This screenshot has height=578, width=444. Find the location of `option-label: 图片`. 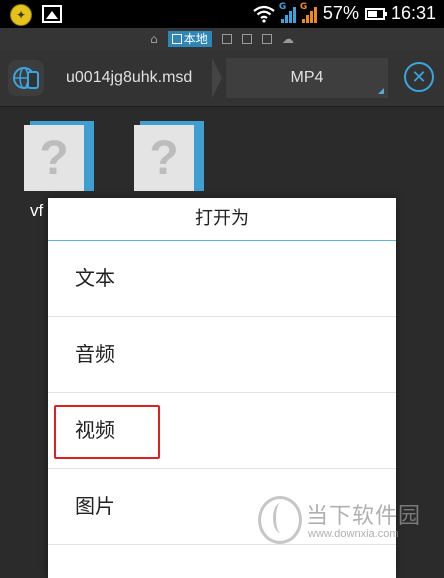

option-label: 图片 is located at coordinates (95, 506).